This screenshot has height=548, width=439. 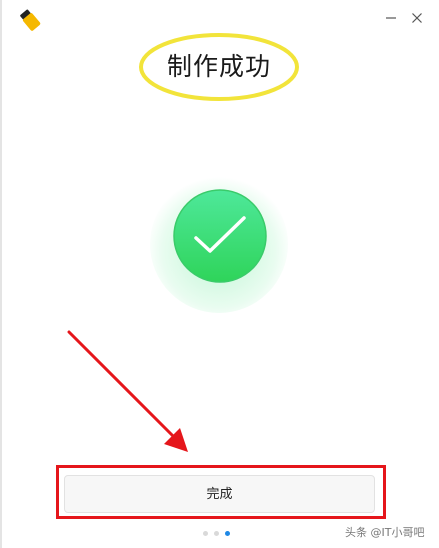 What do you see at coordinates (227, 533) in the screenshot?
I see `pager-dot-active` at bounding box center [227, 533].